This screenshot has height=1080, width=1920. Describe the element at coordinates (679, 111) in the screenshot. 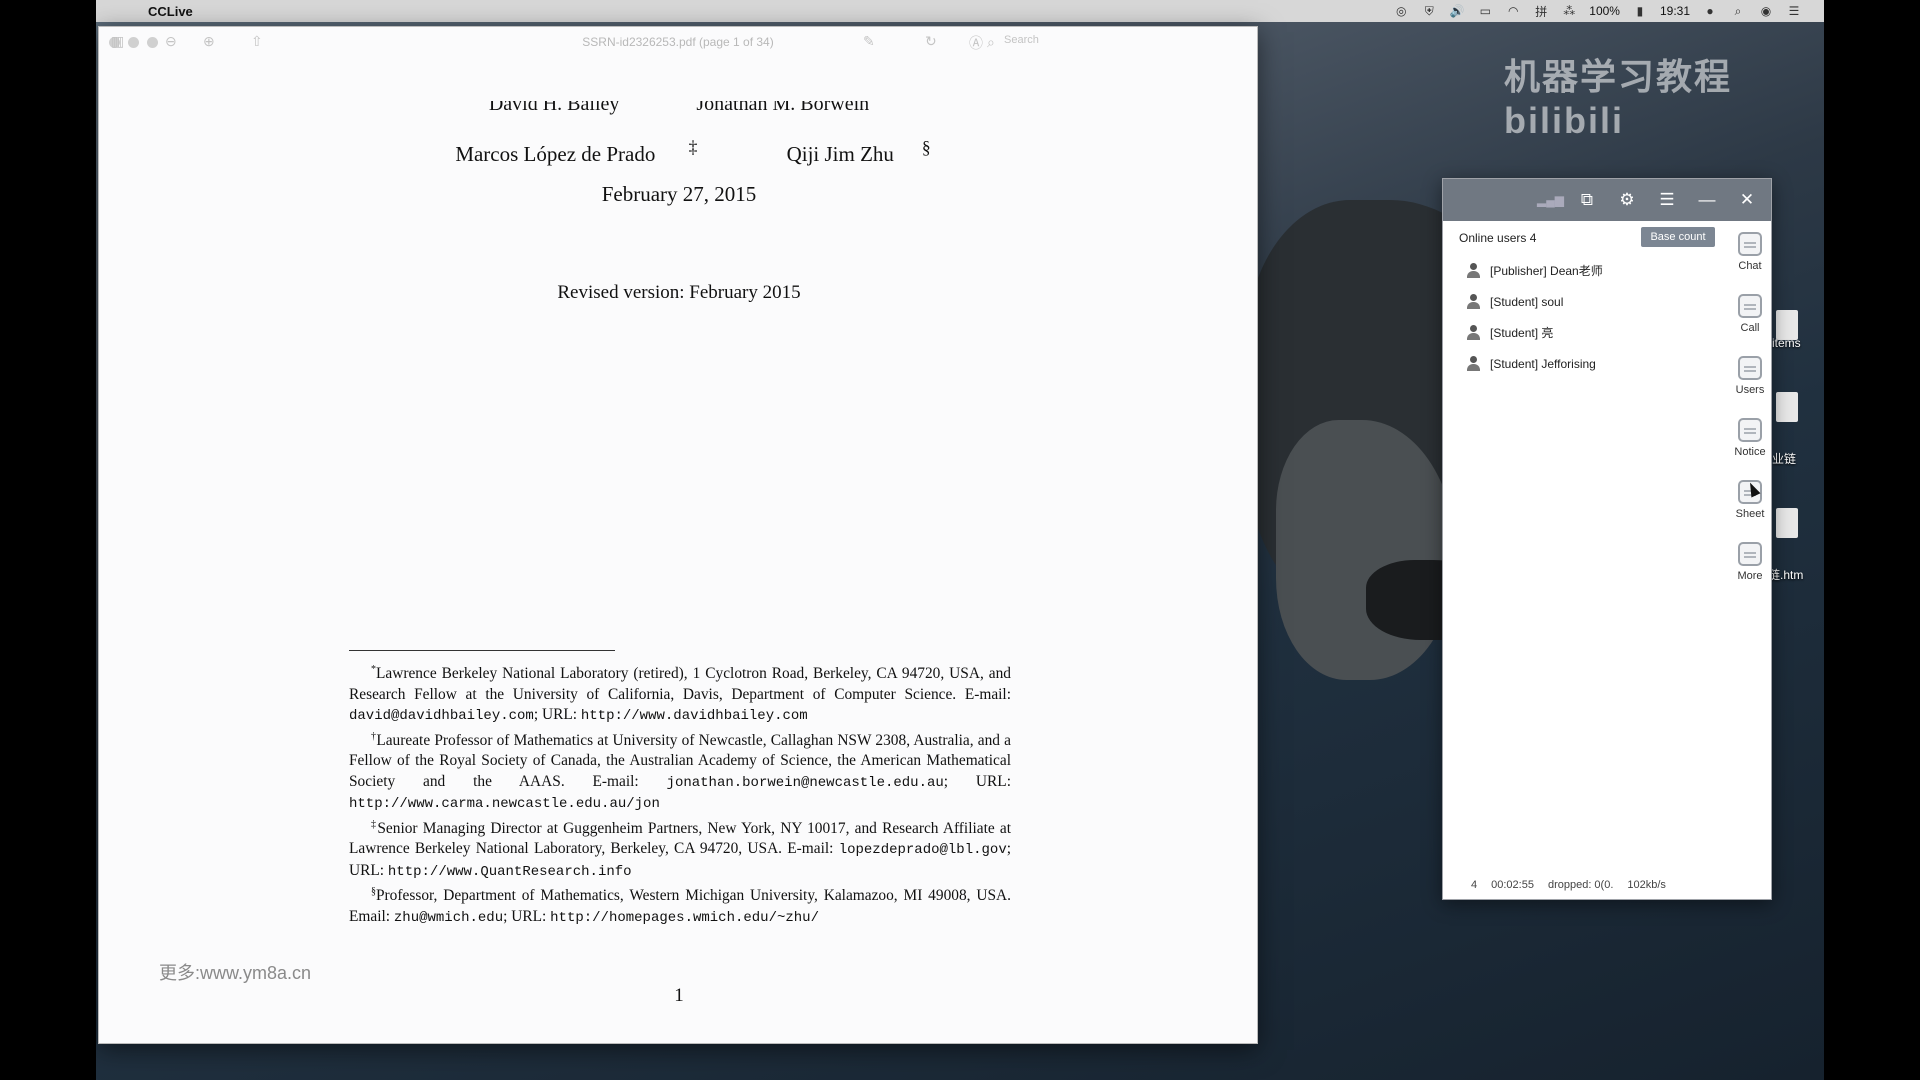

I see `authors-row-1: David H. Bailey Jonathan M. Borwein` at that location.